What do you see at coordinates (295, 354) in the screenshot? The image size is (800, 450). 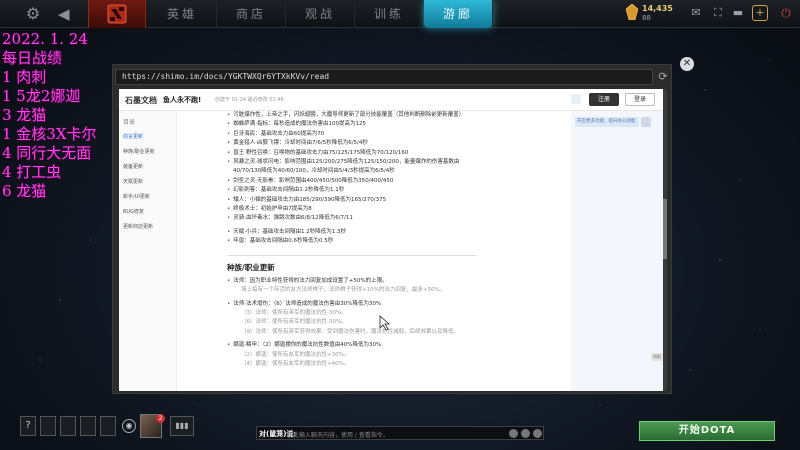 I see `doc-subline: （2）娜迦：使所有友军的魔法抗性+30%。` at bounding box center [295, 354].